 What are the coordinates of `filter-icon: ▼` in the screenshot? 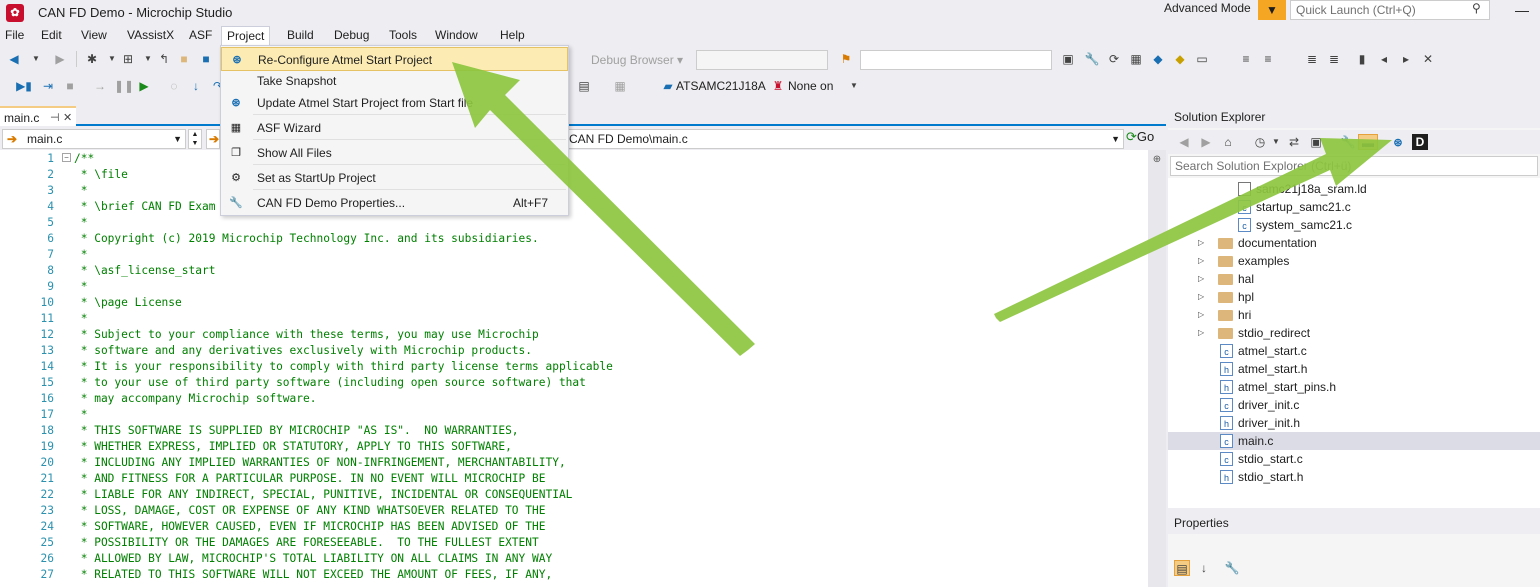 It's located at (1272, 10).